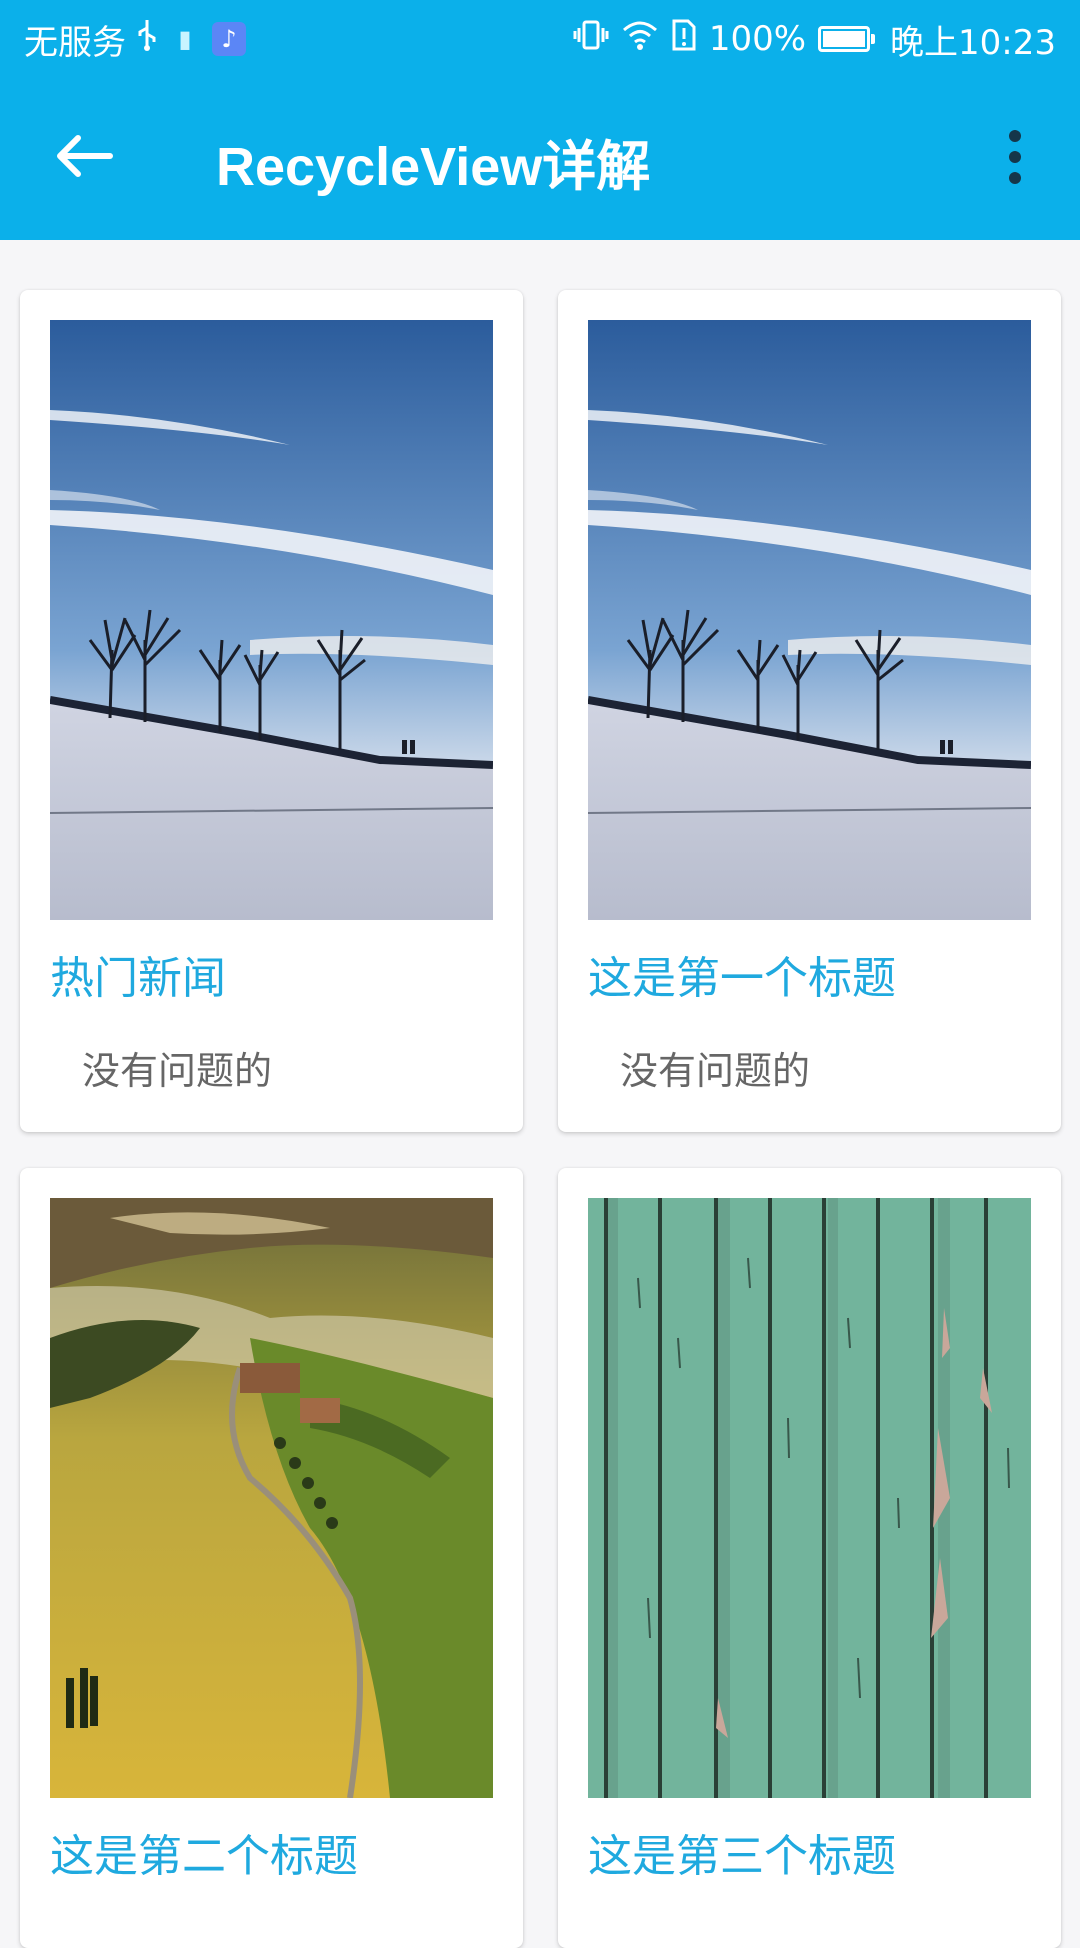 Image resolution: width=1080 pixels, height=1948 pixels. I want to click on card-title: 这是第二个标题, so click(204, 1856).